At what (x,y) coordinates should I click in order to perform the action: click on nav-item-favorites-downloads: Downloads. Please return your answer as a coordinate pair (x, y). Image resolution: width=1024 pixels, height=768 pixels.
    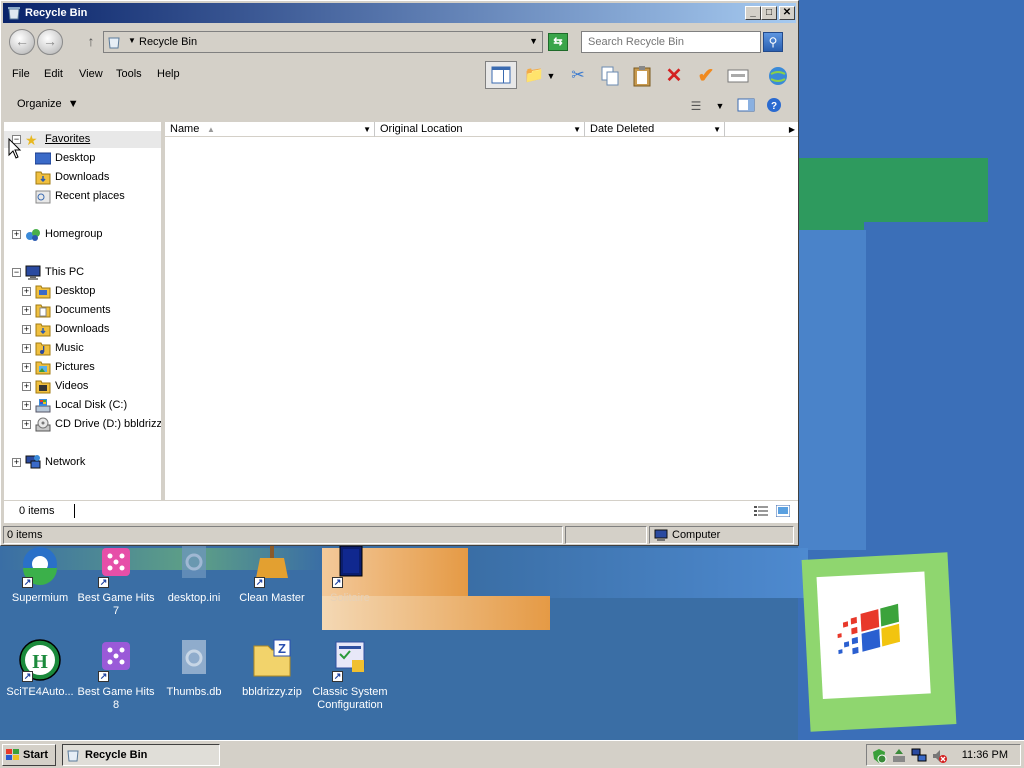
    Looking at the image, I should click on (84, 177).